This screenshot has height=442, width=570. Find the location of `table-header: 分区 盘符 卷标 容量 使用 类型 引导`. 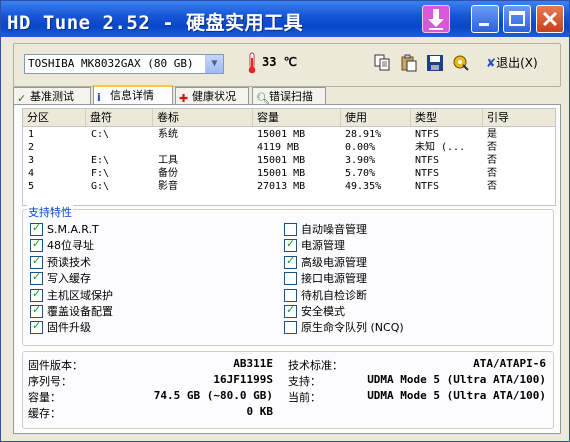

table-header: 分区 盘符 卷标 容量 使用 类型 引导 is located at coordinates (289, 118).